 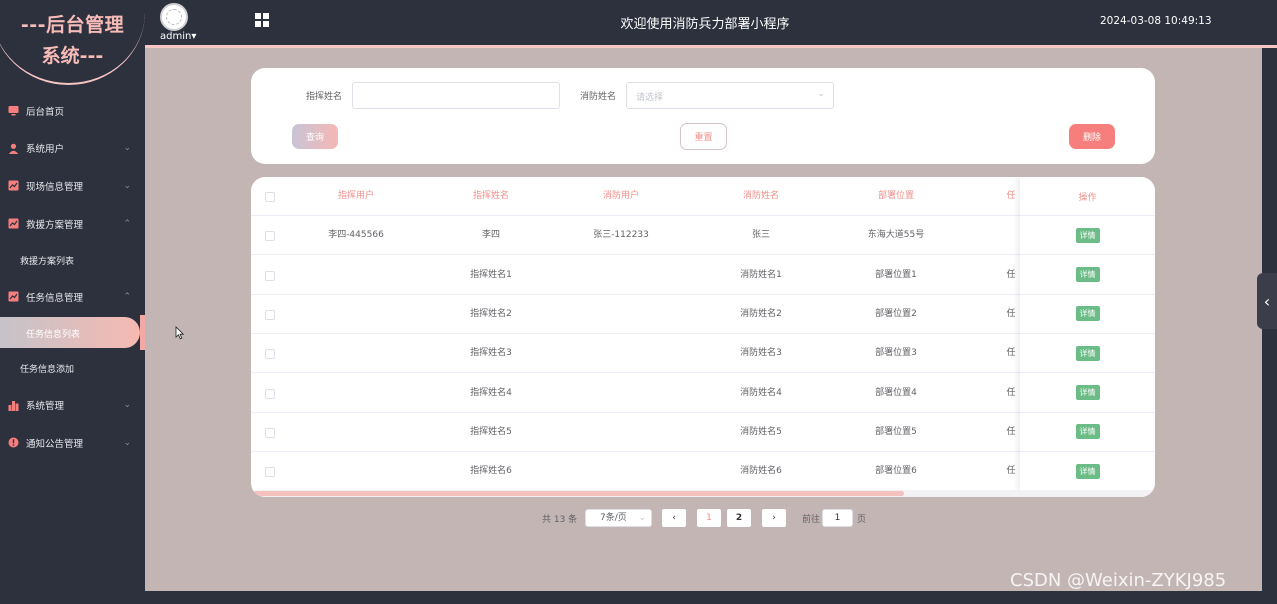 I want to click on sidebar-subitem-task-info-list: 任务信息列表, so click(x=72, y=333).